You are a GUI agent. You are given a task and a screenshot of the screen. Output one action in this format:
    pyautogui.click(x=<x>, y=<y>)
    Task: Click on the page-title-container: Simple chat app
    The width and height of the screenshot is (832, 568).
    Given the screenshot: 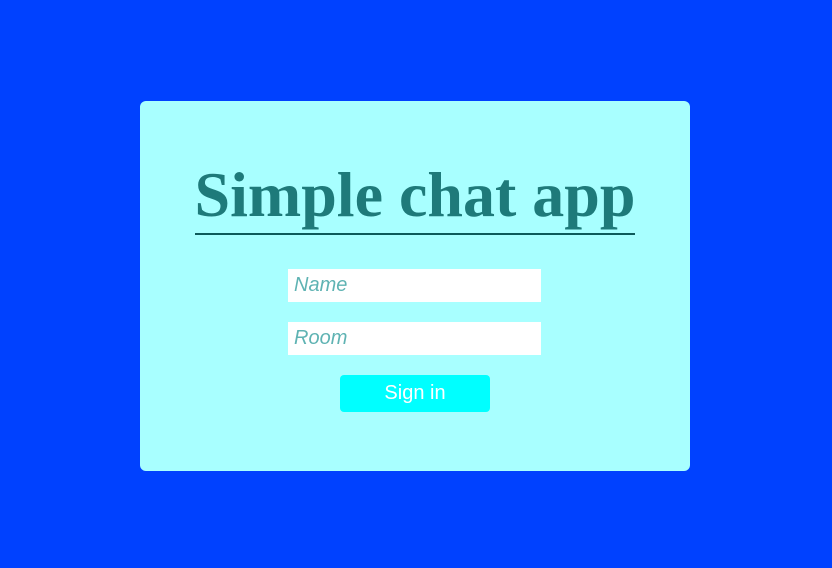 What is the action you would take?
    pyautogui.click(x=415, y=196)
    